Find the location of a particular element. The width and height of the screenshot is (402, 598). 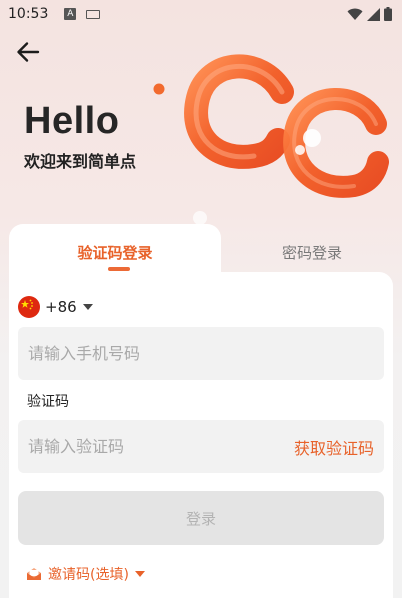

phone-field is located at coordinates (201, 353).